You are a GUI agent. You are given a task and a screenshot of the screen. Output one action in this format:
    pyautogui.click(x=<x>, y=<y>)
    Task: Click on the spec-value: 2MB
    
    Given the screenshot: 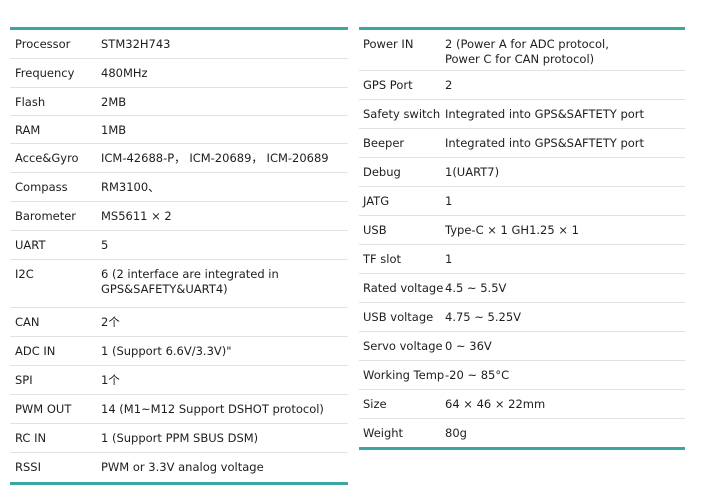 What is the action you would take?
    pyautogui.click(x=114, y=102)
    